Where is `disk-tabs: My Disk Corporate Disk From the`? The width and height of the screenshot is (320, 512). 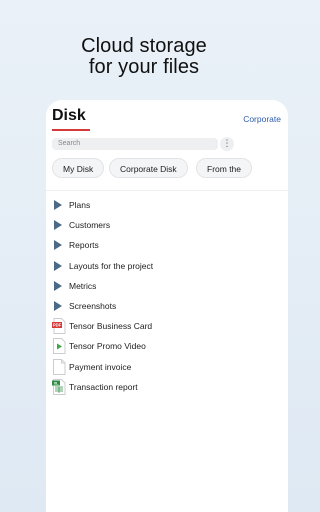 disk-tabs: My Disk Corporate Disk From the is located at coordinates (167, 170).